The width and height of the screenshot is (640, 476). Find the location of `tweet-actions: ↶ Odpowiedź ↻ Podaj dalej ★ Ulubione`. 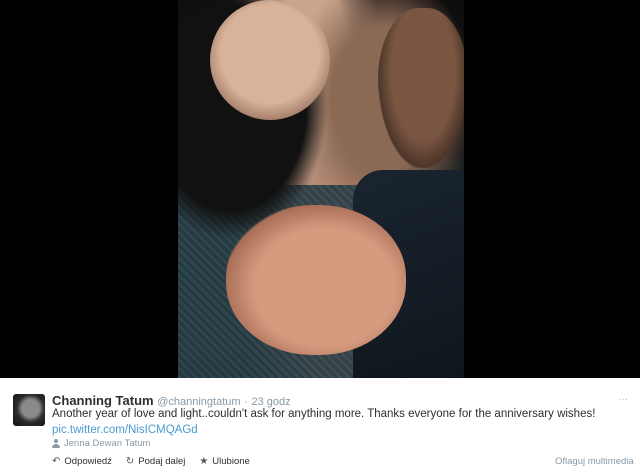

tweet-actions: ↶ Odpowiedź ↻ Podaj dalej ★ Ulubione is located at coordinates (151, 461).